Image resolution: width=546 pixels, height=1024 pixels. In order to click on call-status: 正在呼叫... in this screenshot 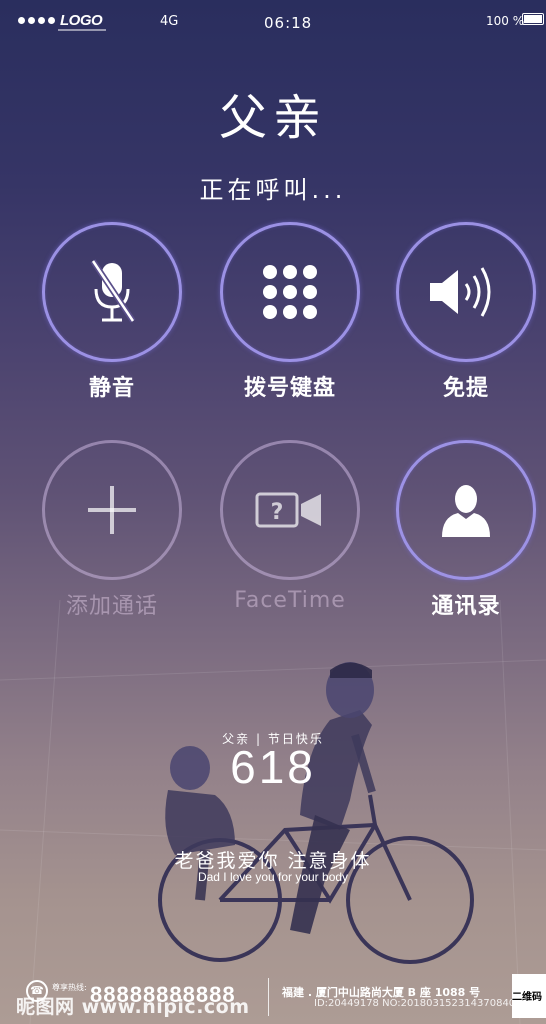, I will do `click(273, 190)`.